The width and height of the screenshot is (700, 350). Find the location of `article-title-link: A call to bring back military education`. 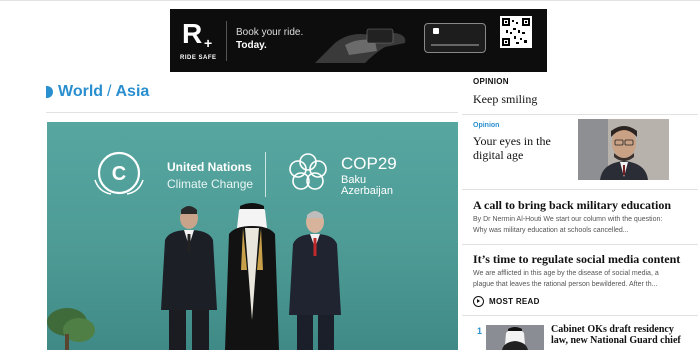

article-title-link: A call to bring back military education is located at coordinates (572, 205).